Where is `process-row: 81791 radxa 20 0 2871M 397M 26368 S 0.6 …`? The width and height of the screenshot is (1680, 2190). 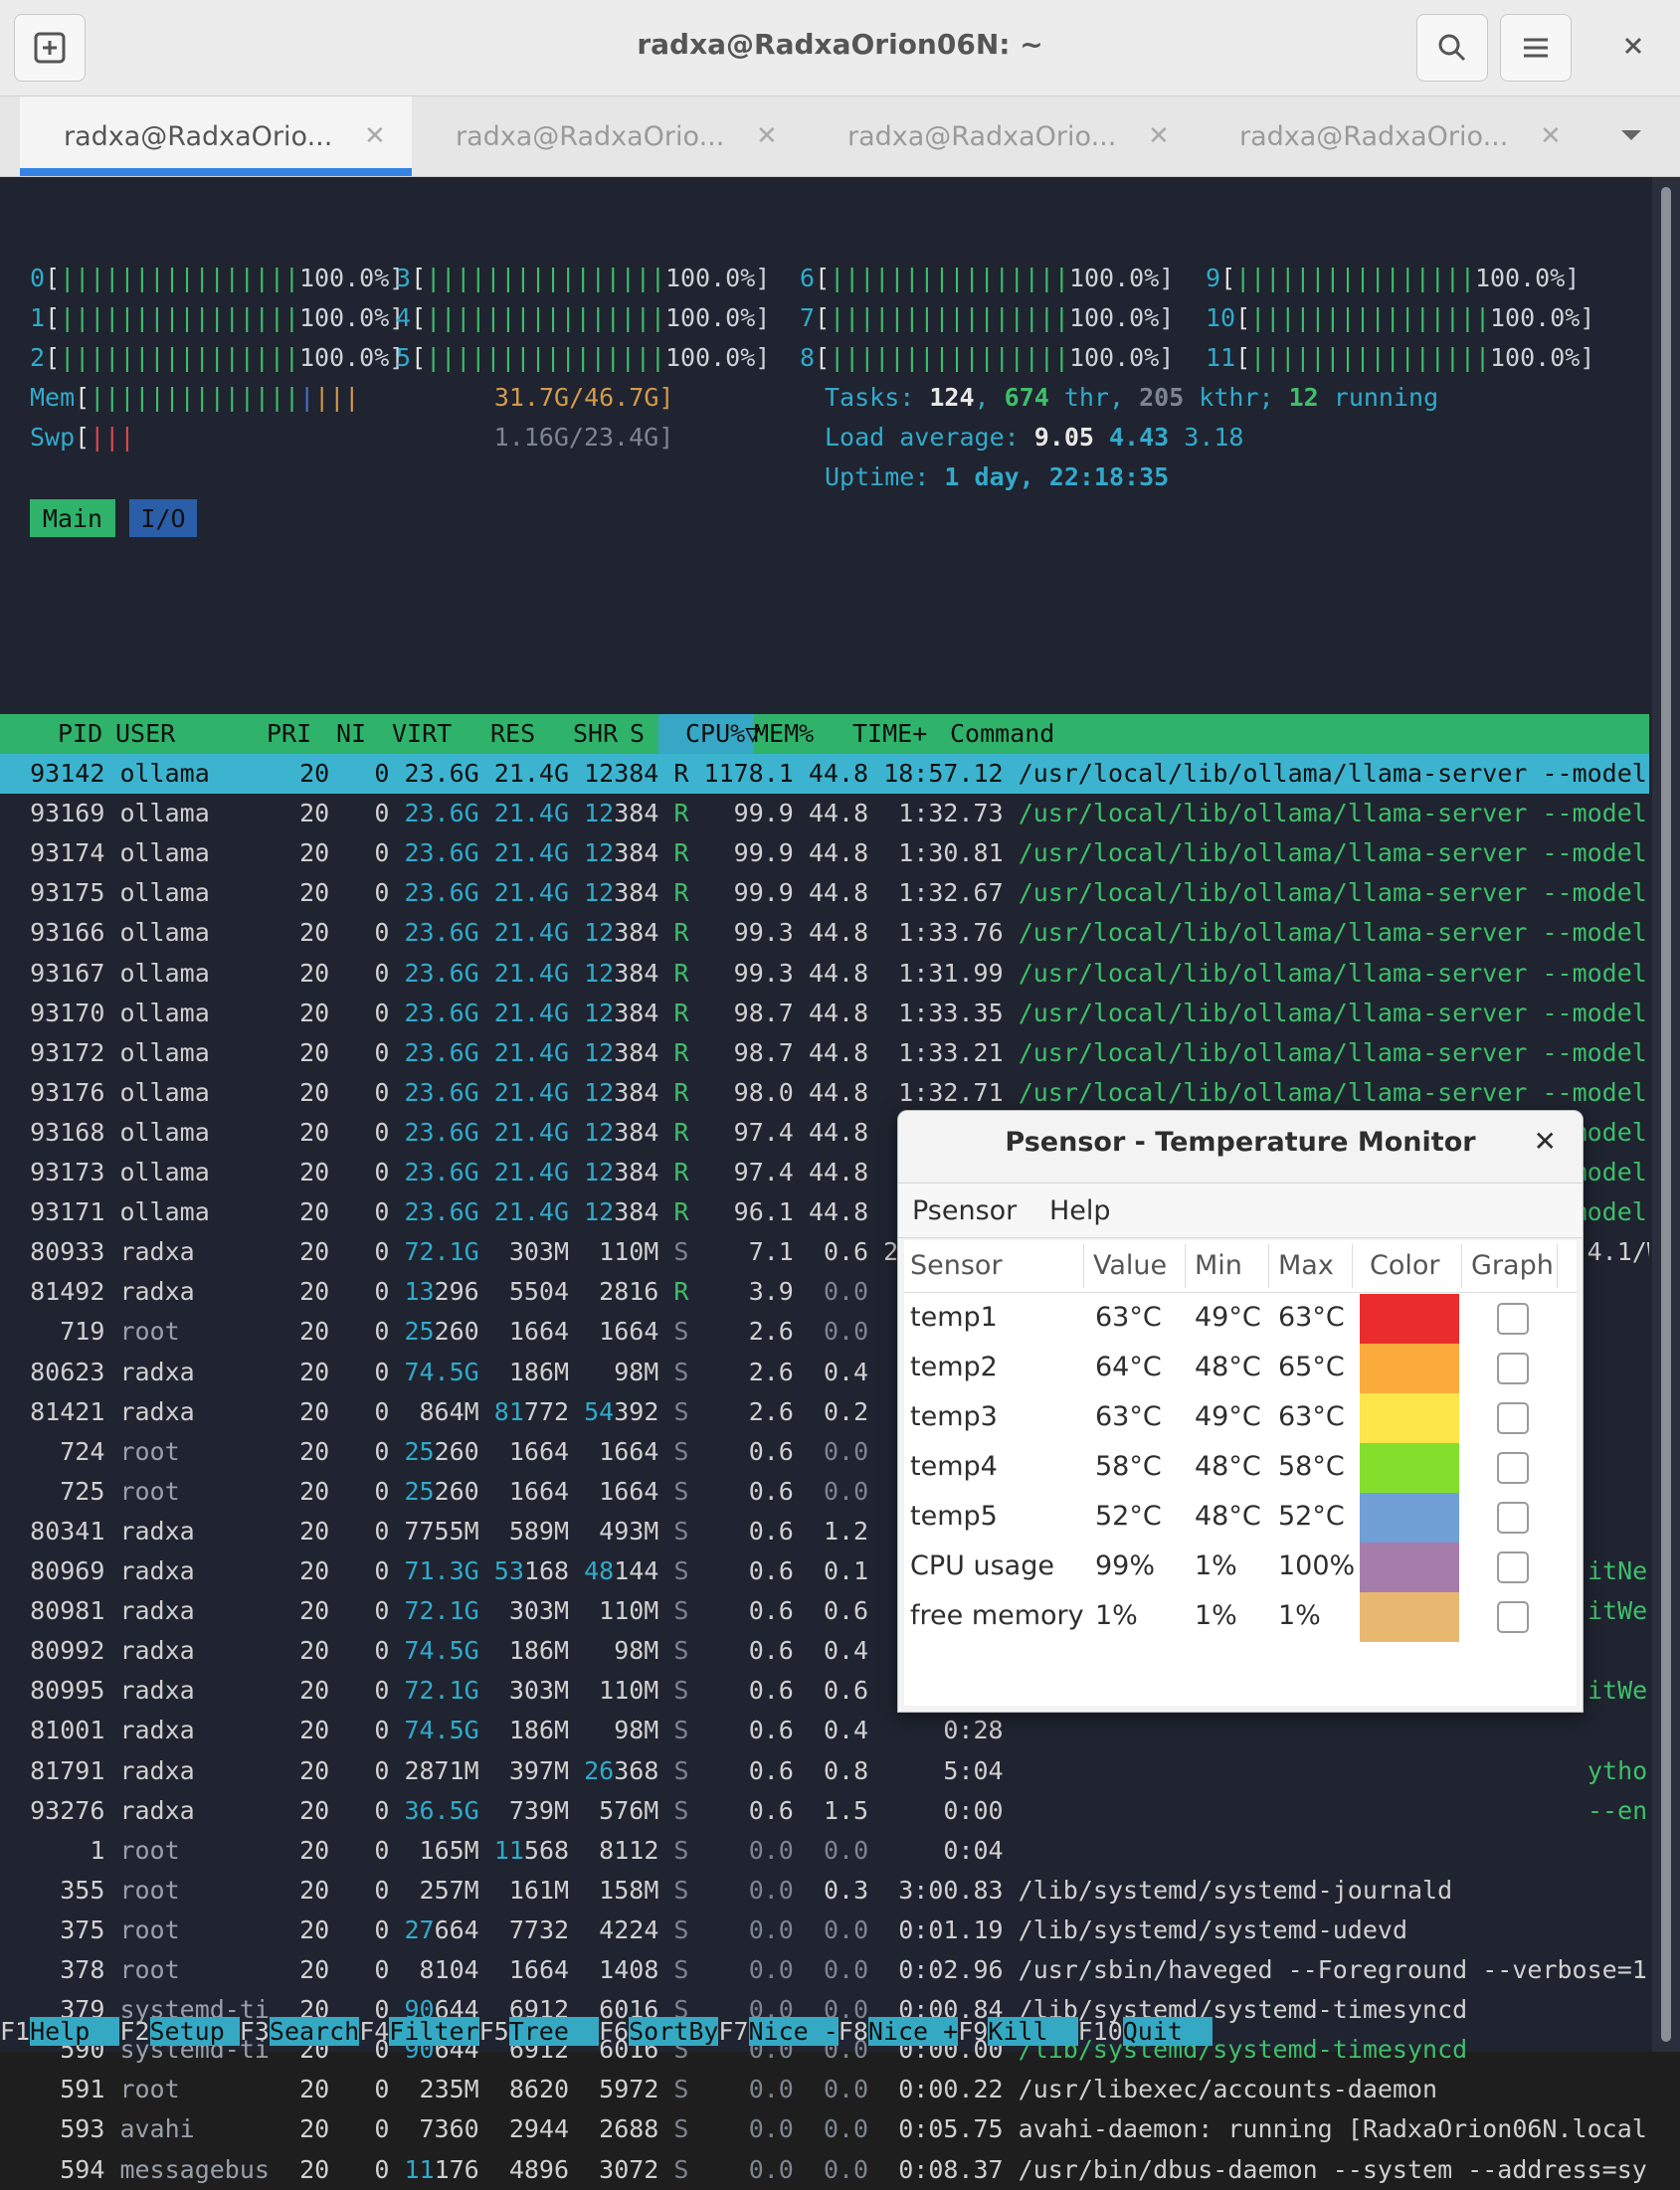 process-row: 81791 radxa 20 0 2871M 397M 26368 S 0.6 … is located at coordinates (824, 1771).